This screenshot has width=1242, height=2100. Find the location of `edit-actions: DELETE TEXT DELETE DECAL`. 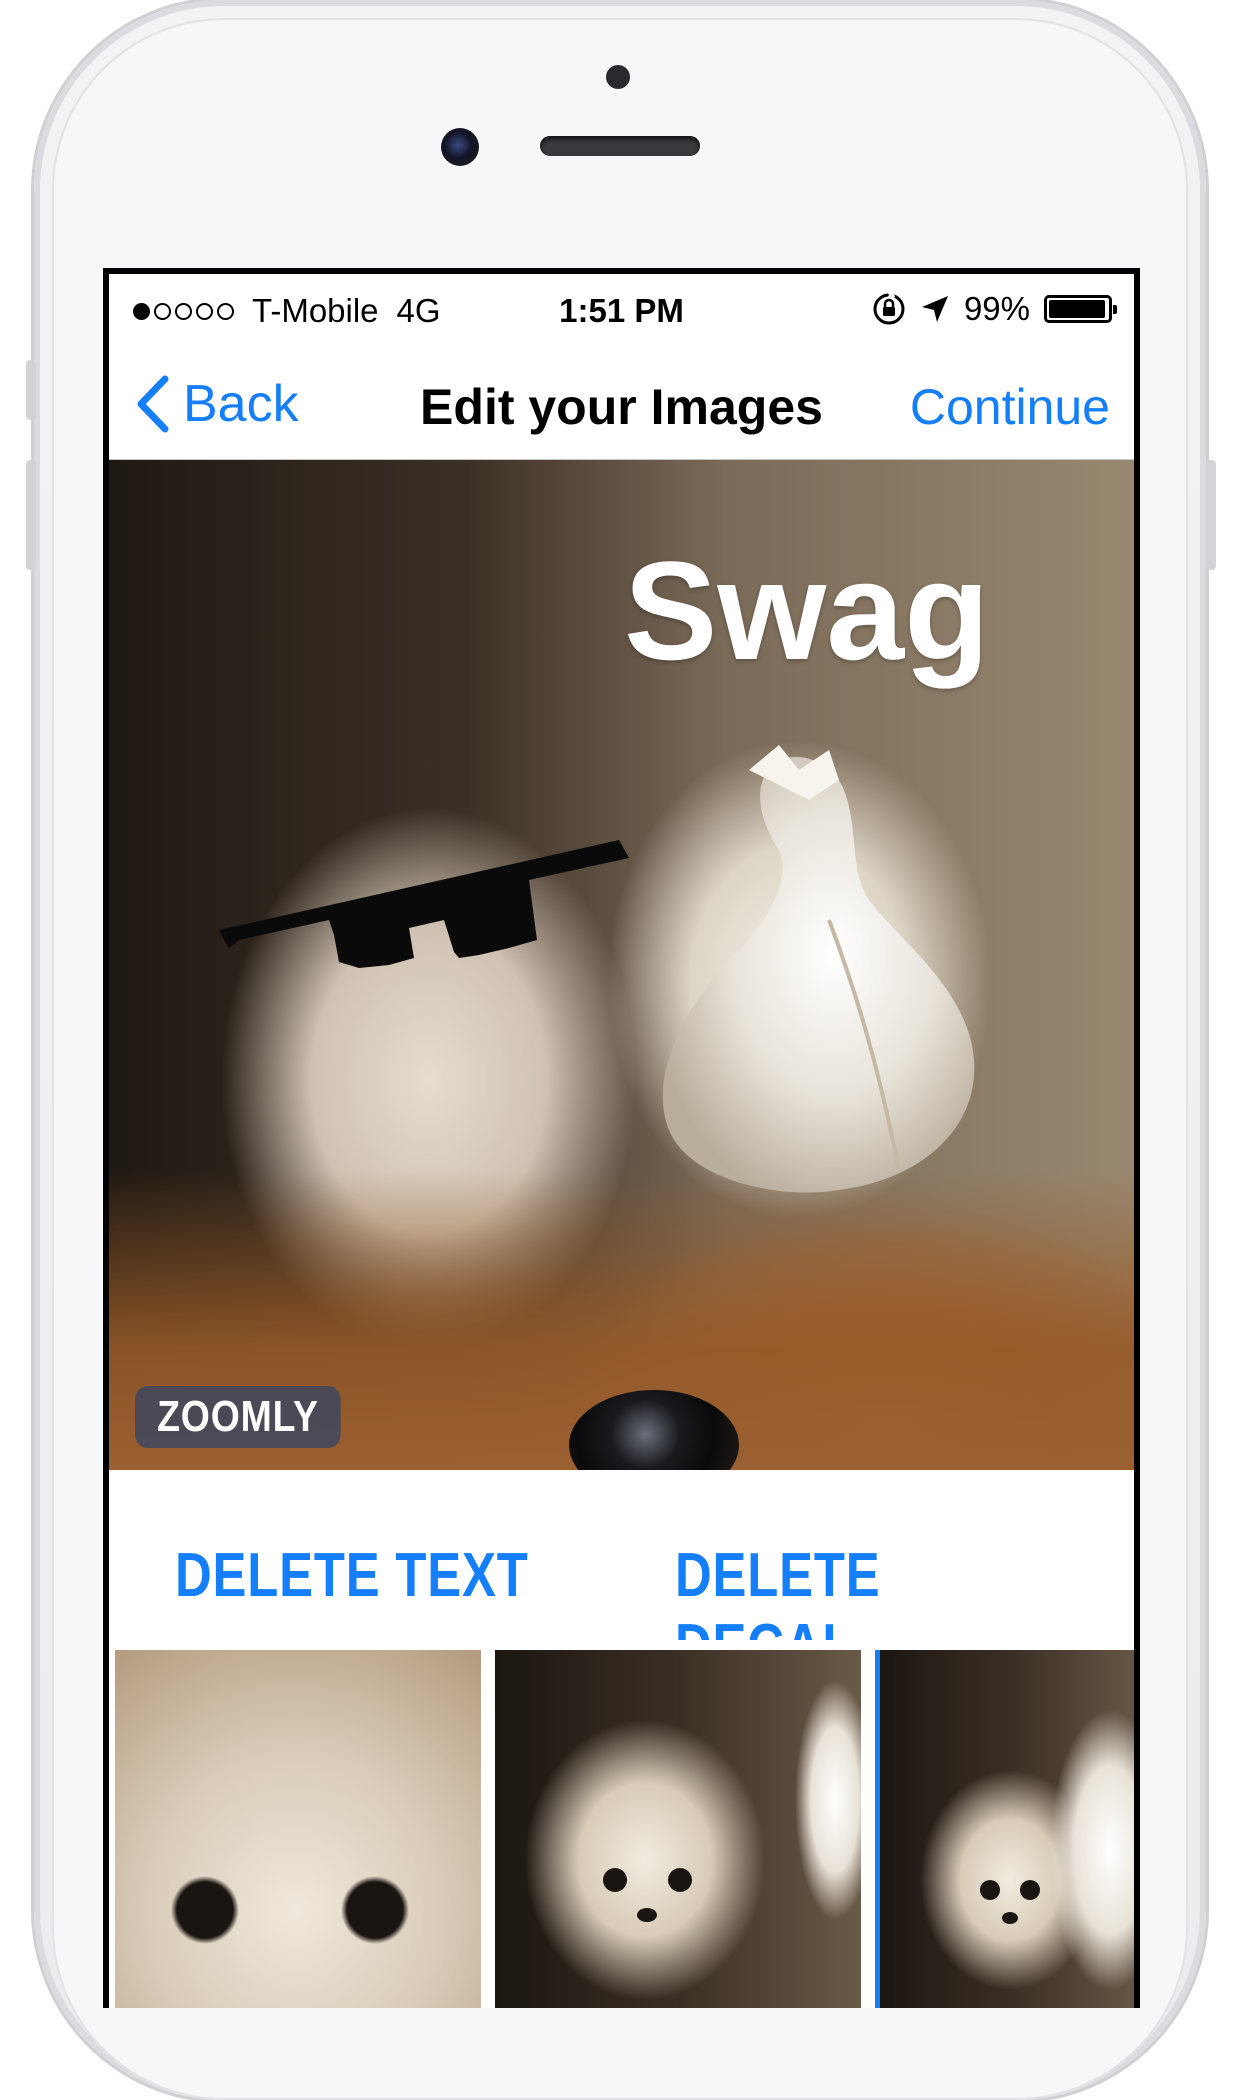

edit-actions: DELETE TEXT DELETE DECAL is located at coordinates (621, 1575).